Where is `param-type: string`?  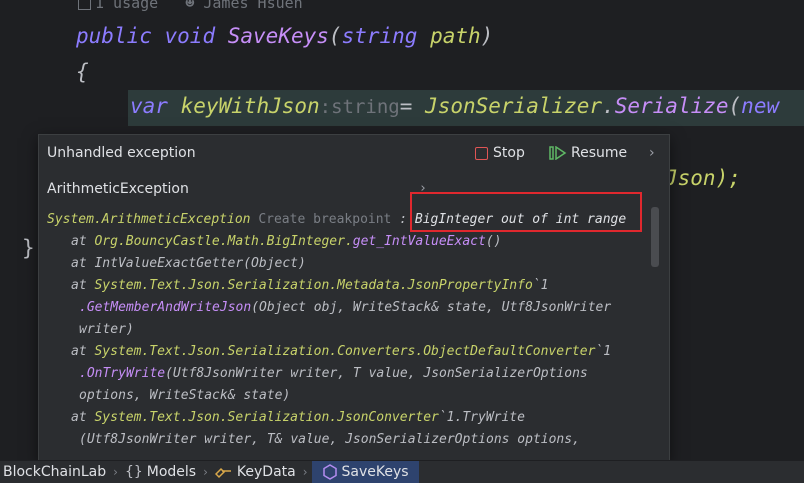 param-type: string is located at coordinates (379, 36).